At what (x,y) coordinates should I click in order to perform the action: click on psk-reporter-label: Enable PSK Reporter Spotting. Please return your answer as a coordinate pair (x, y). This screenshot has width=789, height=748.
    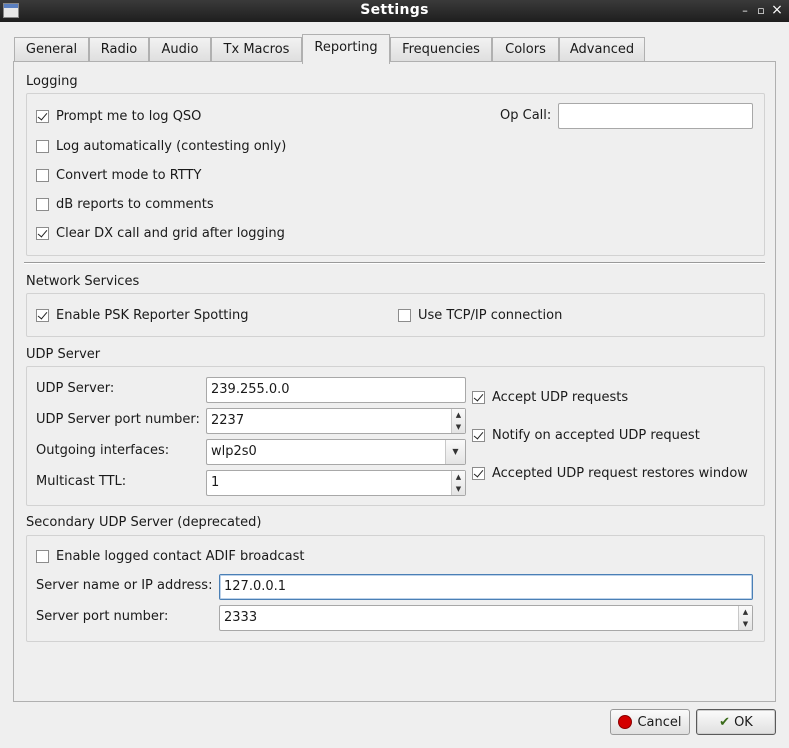
    Looking at the image, I should click on (152, 315).